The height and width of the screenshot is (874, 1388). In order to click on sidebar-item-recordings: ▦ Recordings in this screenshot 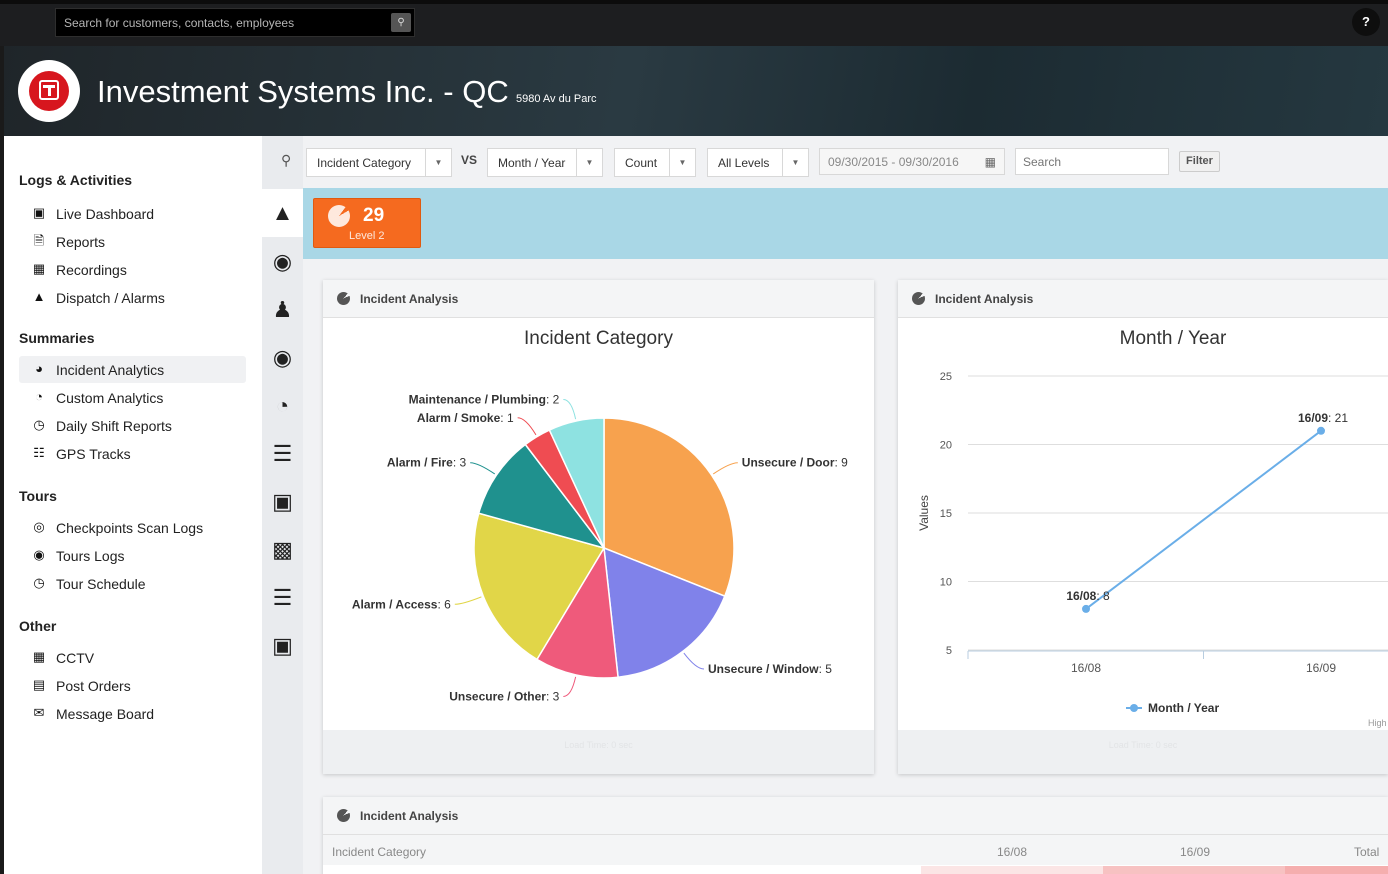, I will do `click(132, 269)`.